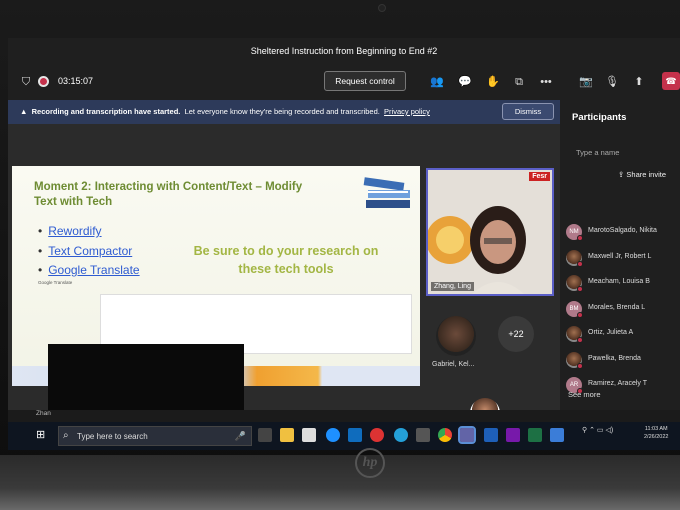  Describe the element at coordinates (74, 231) in the screenshot. I see `rewordify-link: Rewordify` at that location.